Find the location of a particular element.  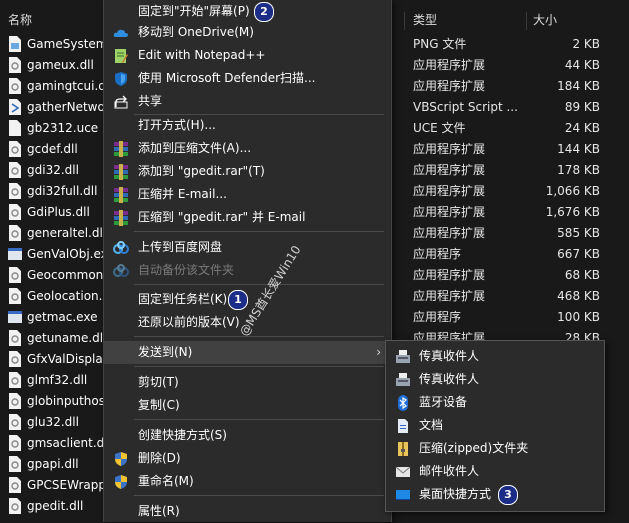

submenu-item-zip-folder: 压缩(zipped)文件夹 is located at coordinates (495, 448).